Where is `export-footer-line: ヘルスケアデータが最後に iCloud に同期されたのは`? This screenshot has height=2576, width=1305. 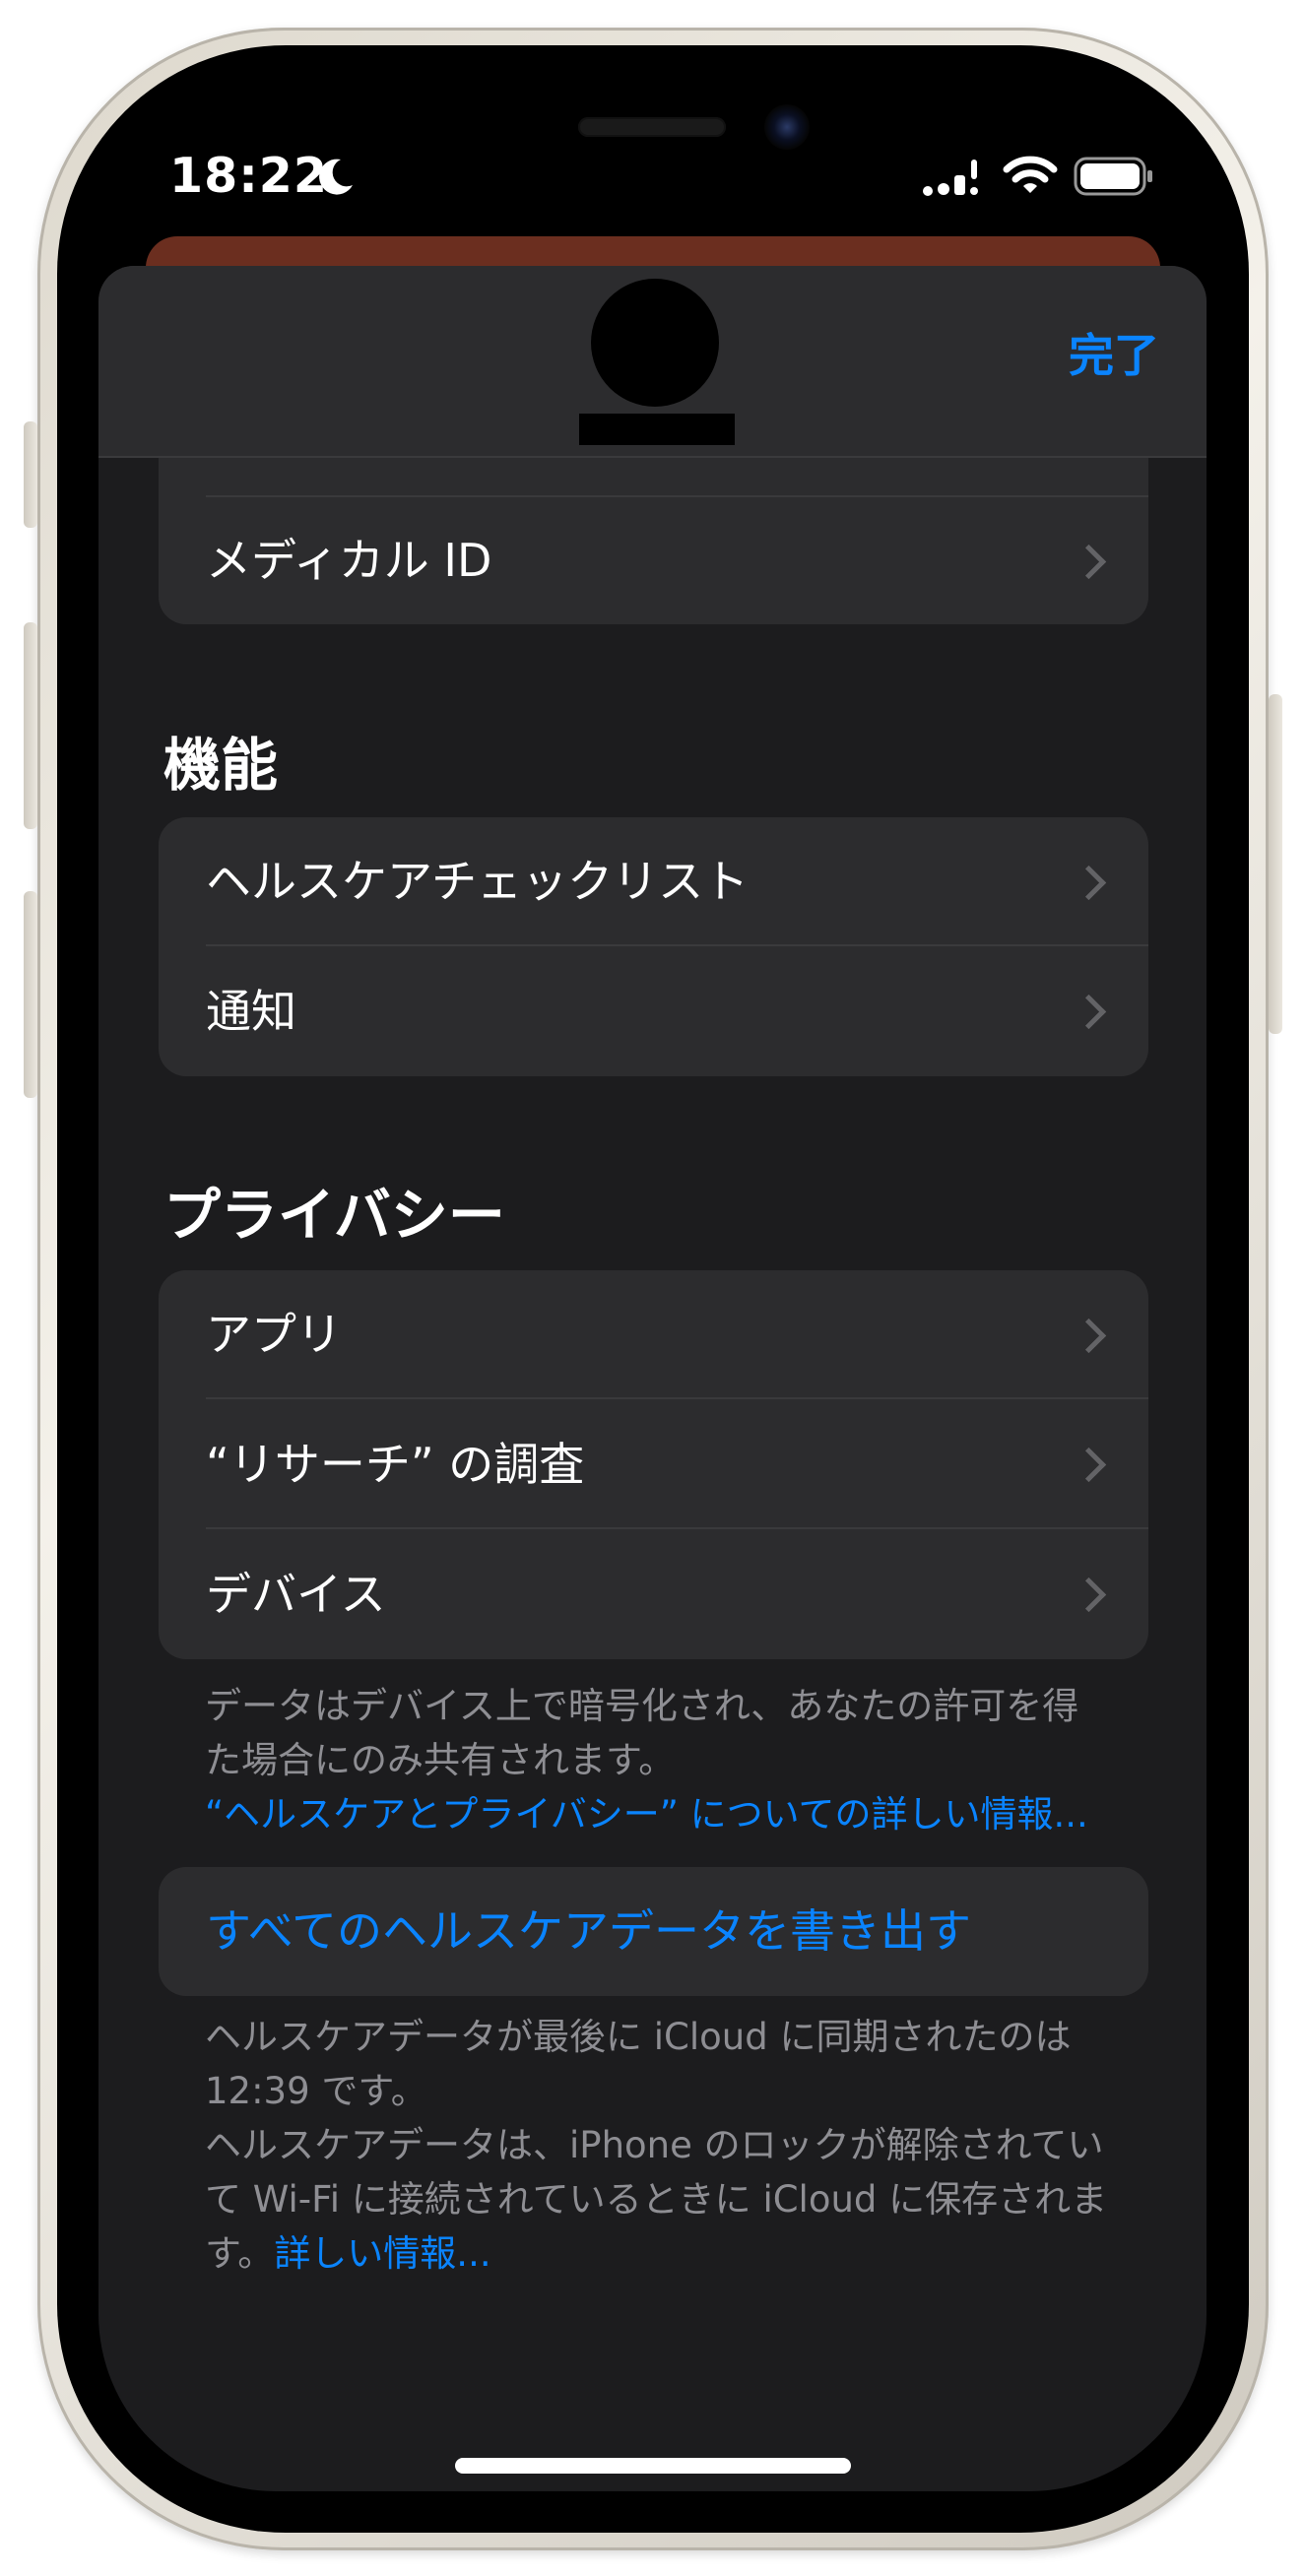 export-footer-line: ヘルスケアデータが最後に iCloud に同期されたのは is located at coordinates (638, 2037).